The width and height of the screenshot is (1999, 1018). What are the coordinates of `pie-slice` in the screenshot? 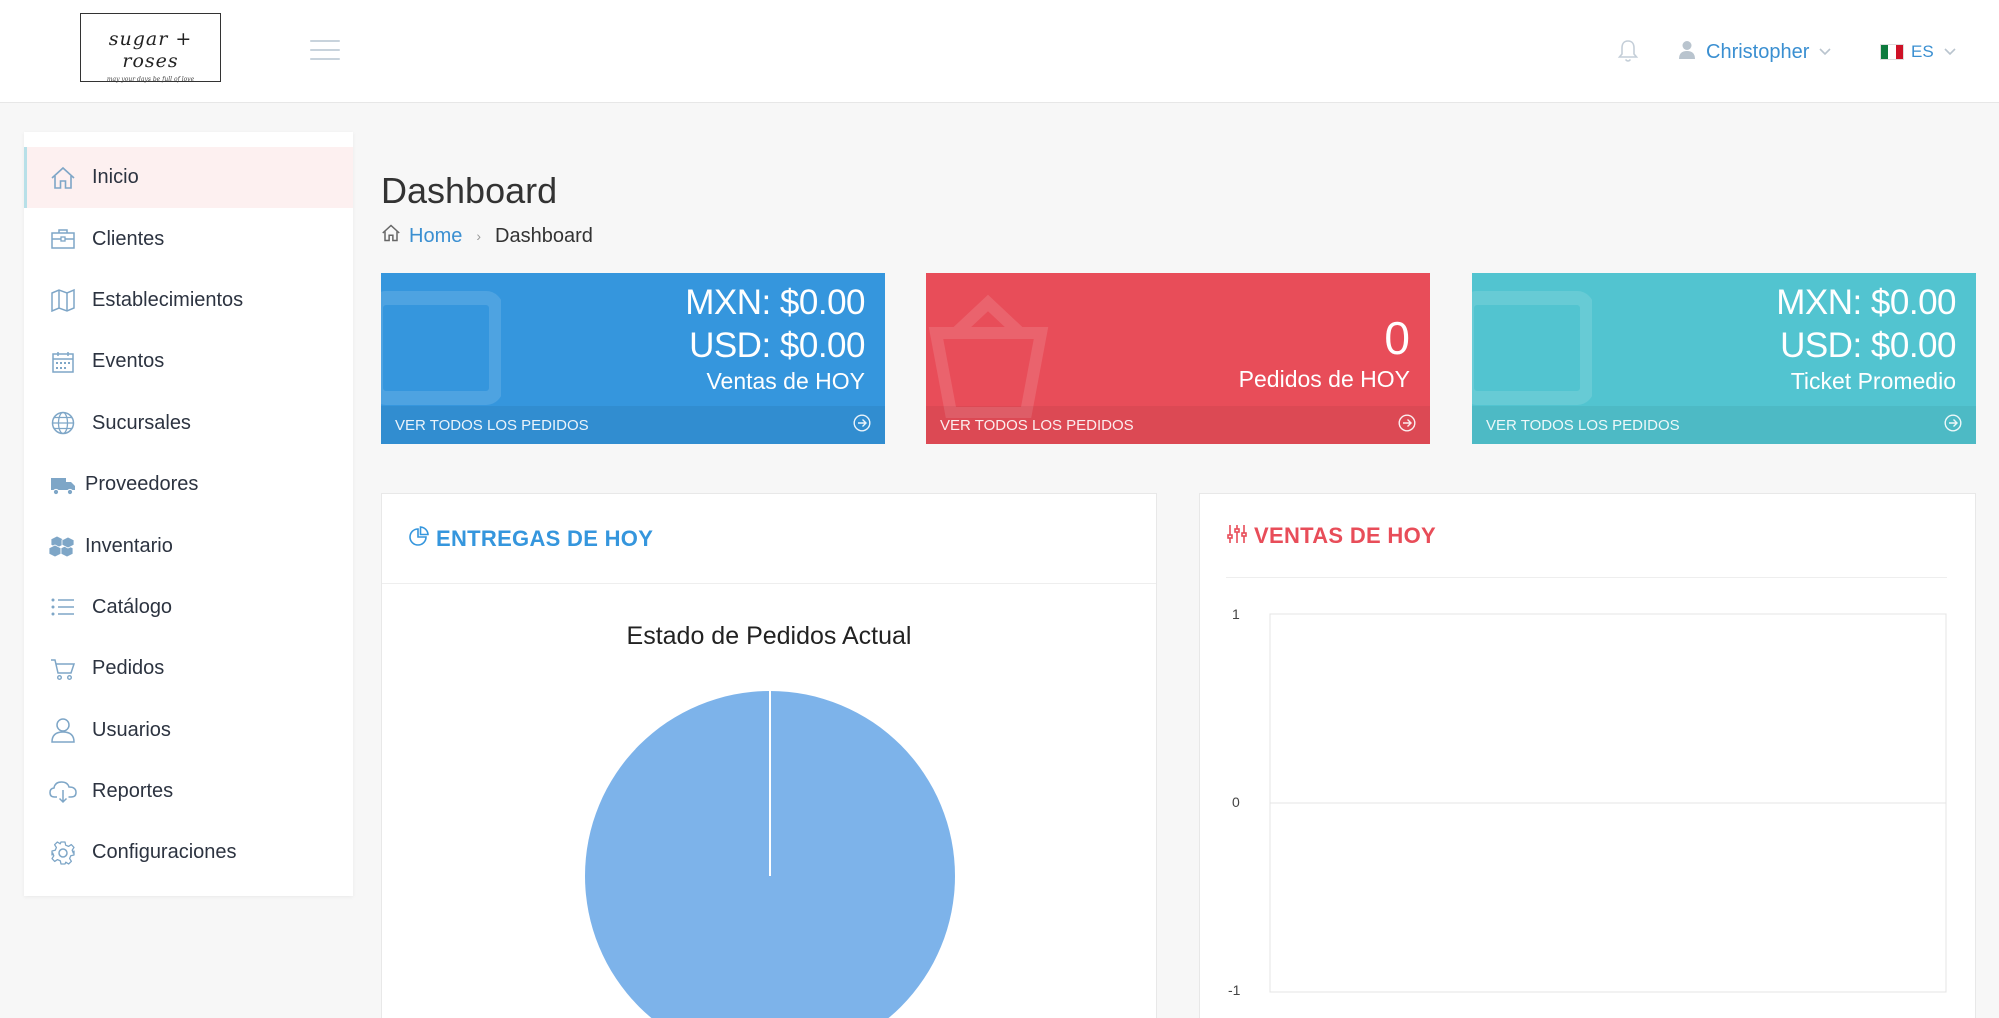 It's located at (770, 854).